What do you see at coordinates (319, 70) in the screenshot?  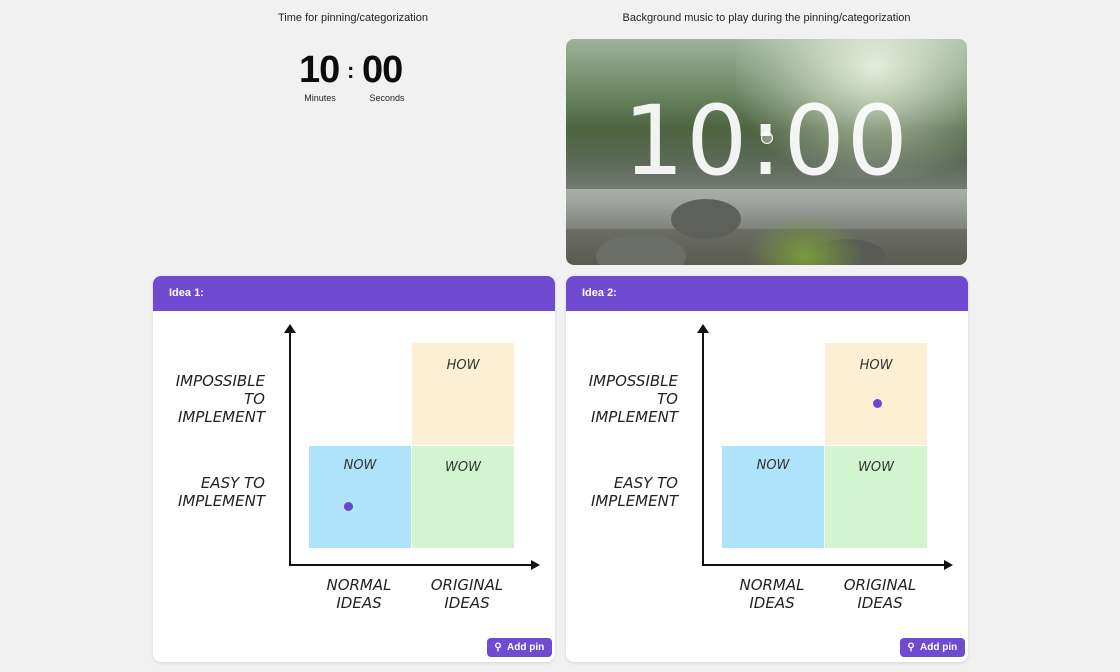 I see `timer-minutes: 10` at bounding box center [319, 70].